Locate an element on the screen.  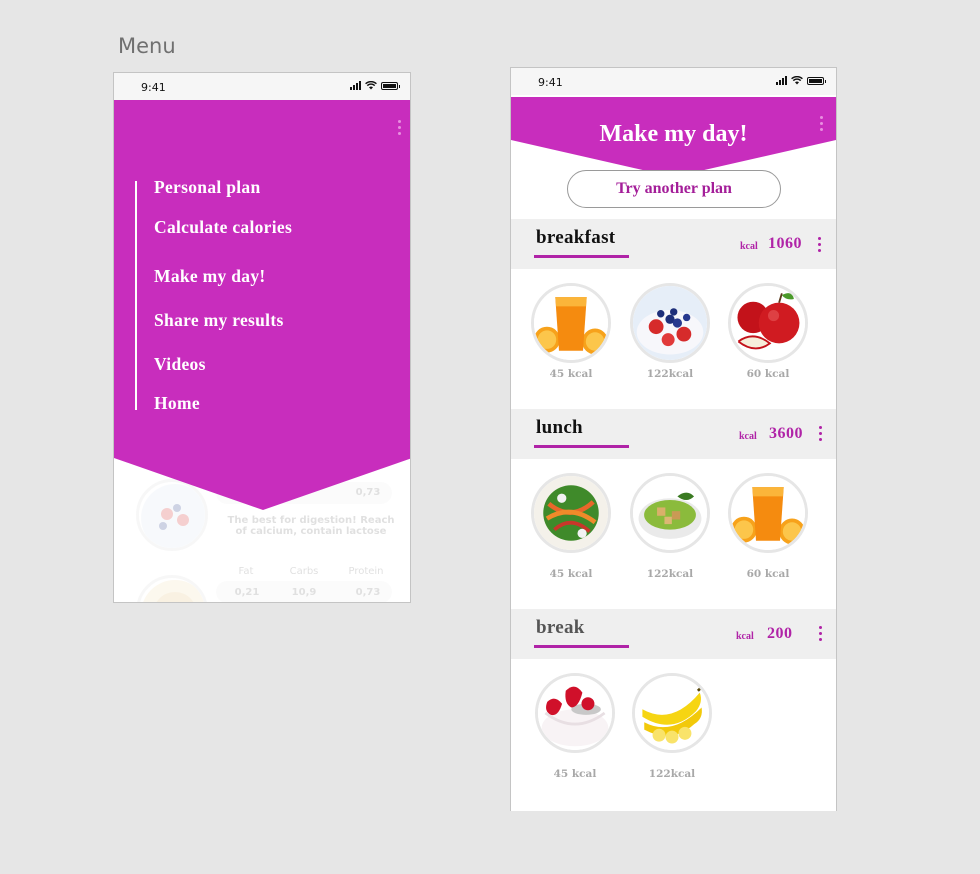
bananas-icon is located at coordinates (672, 713).